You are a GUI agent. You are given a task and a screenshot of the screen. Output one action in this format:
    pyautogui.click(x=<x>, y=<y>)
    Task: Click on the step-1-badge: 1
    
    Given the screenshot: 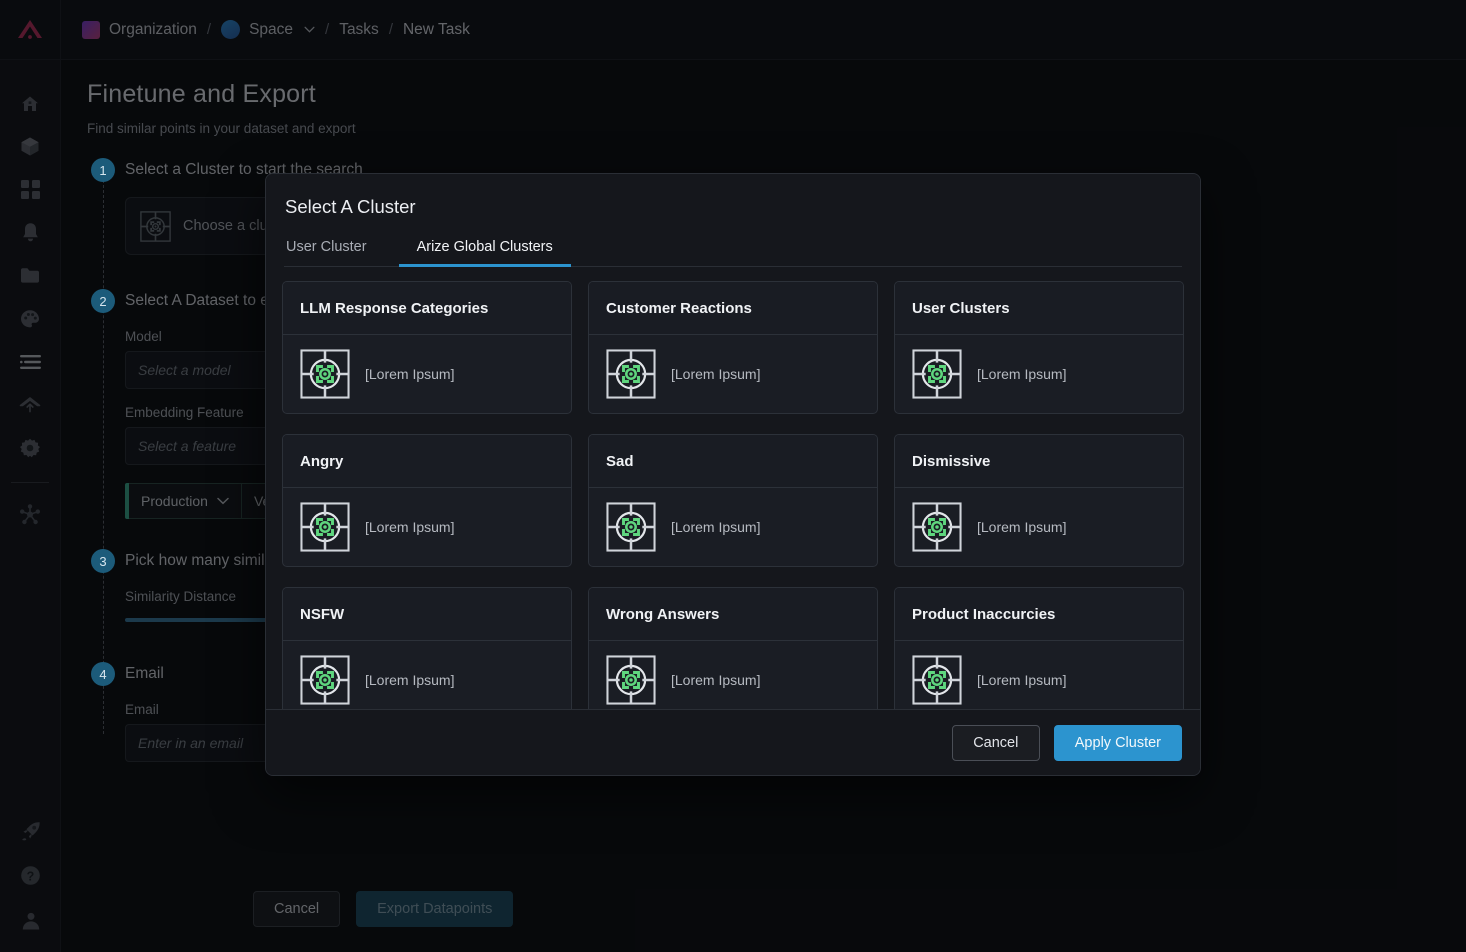 What is the action you would take?
    pyautogui.click(x=103, y=170)
    